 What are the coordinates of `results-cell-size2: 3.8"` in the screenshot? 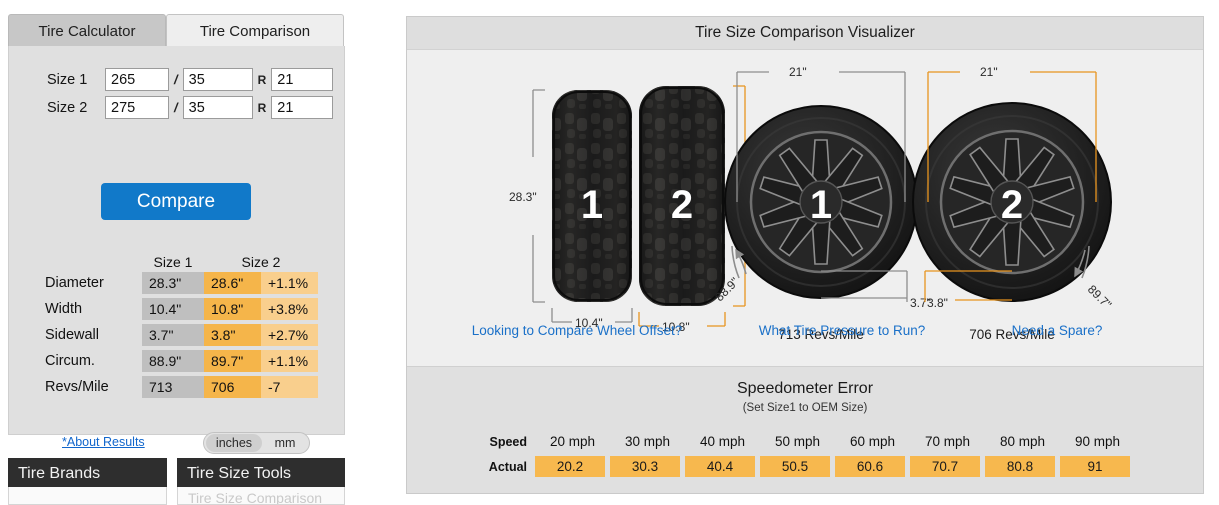 It's located at (232, 335).